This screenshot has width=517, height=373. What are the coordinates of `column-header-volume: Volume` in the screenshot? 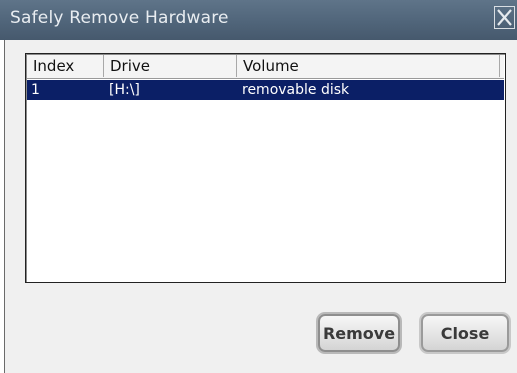 It's located at (368, 66).